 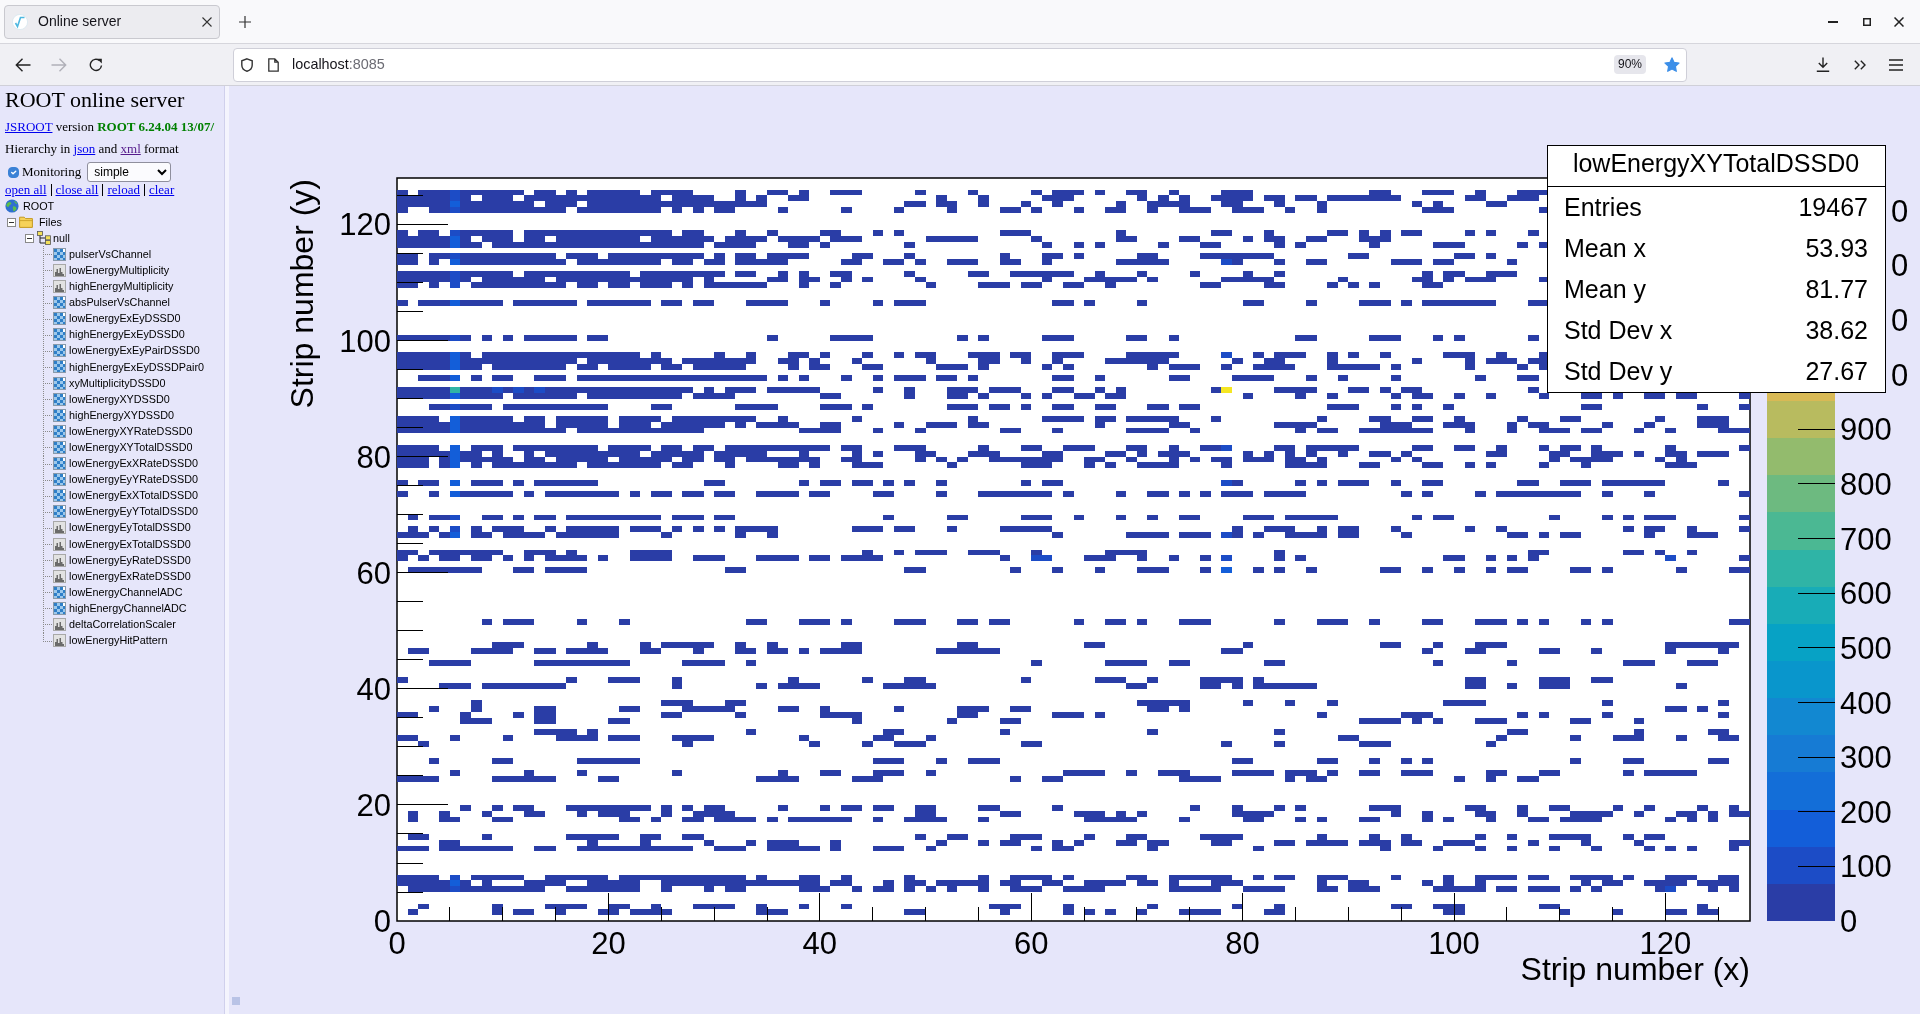 What do you see at coordinates (1866, 648) in the screenshot?
I see `color-scale-label: 500` at bounding box center [1866, 648].